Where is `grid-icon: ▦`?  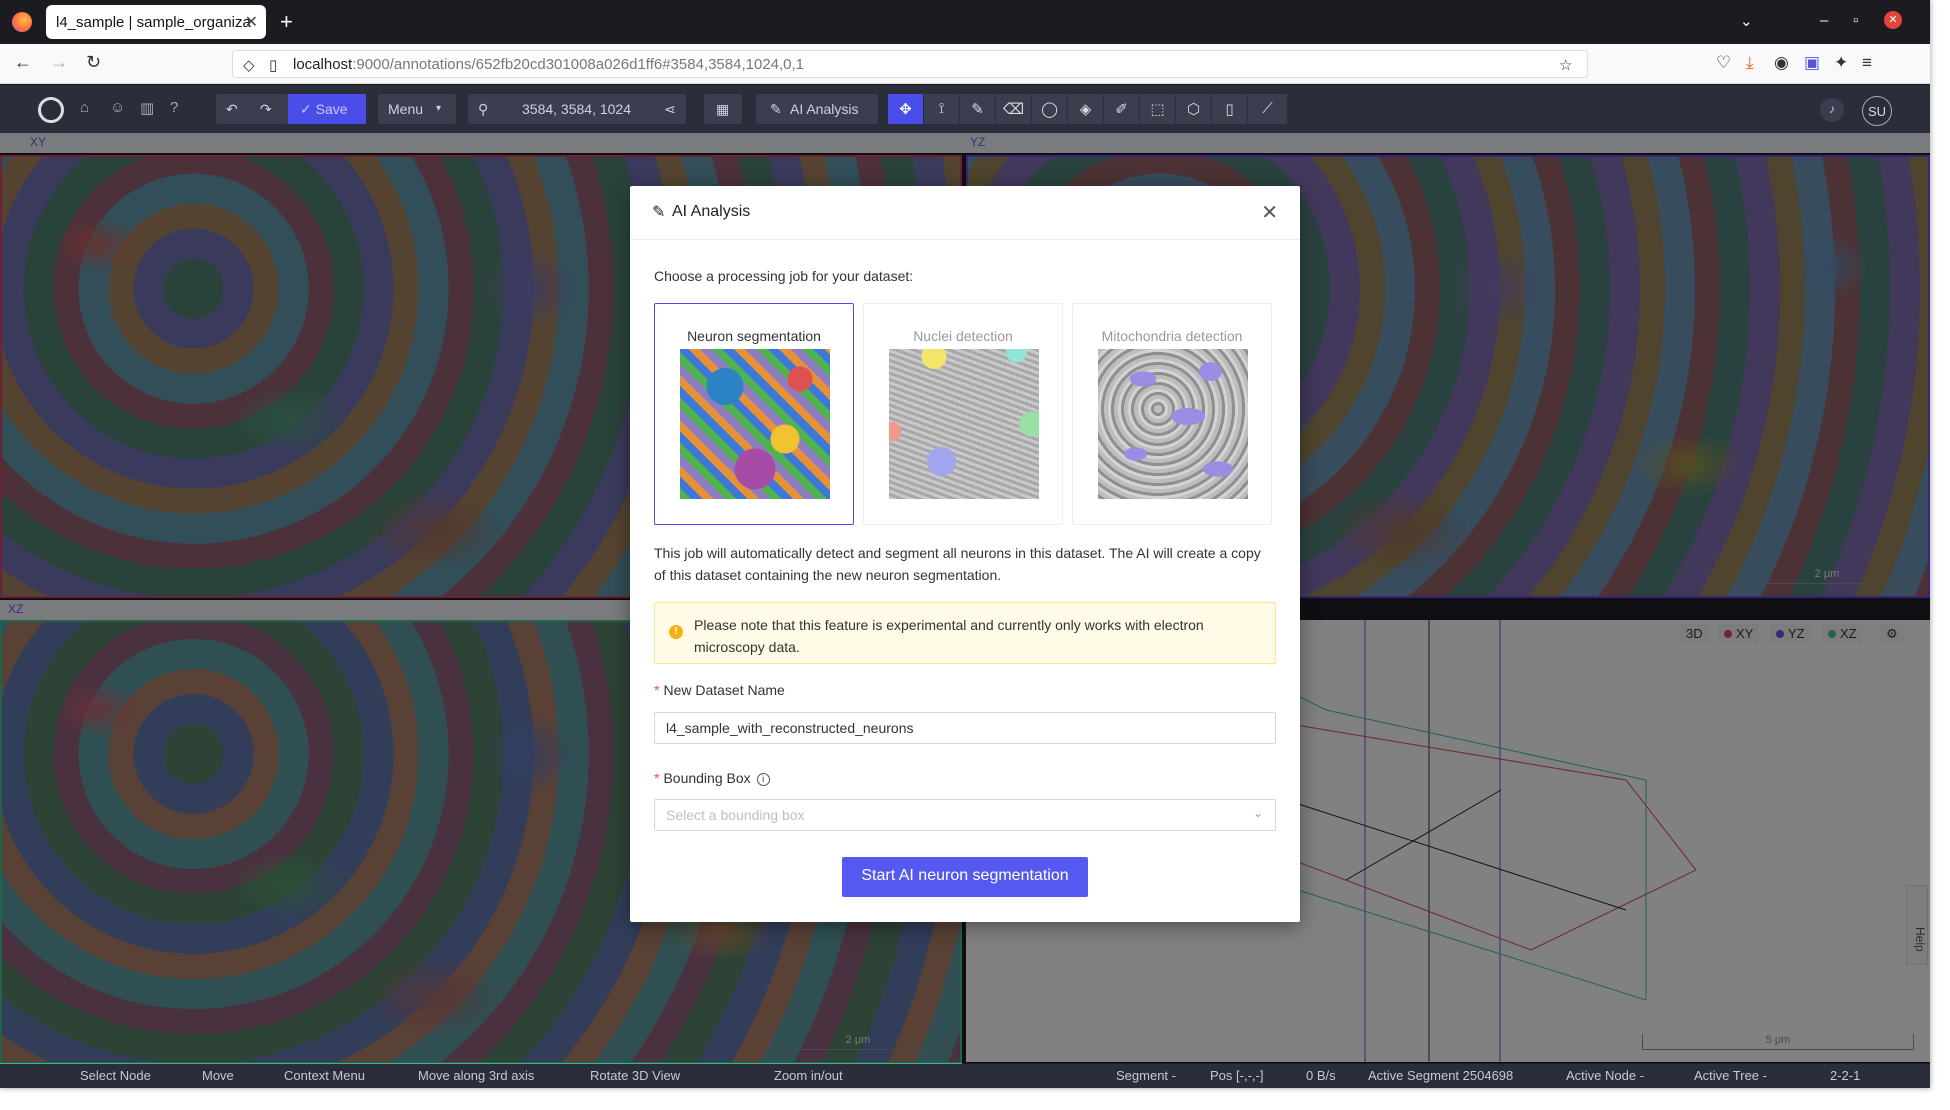 grid-icon: ▦ is located at coordinates (723, 109).